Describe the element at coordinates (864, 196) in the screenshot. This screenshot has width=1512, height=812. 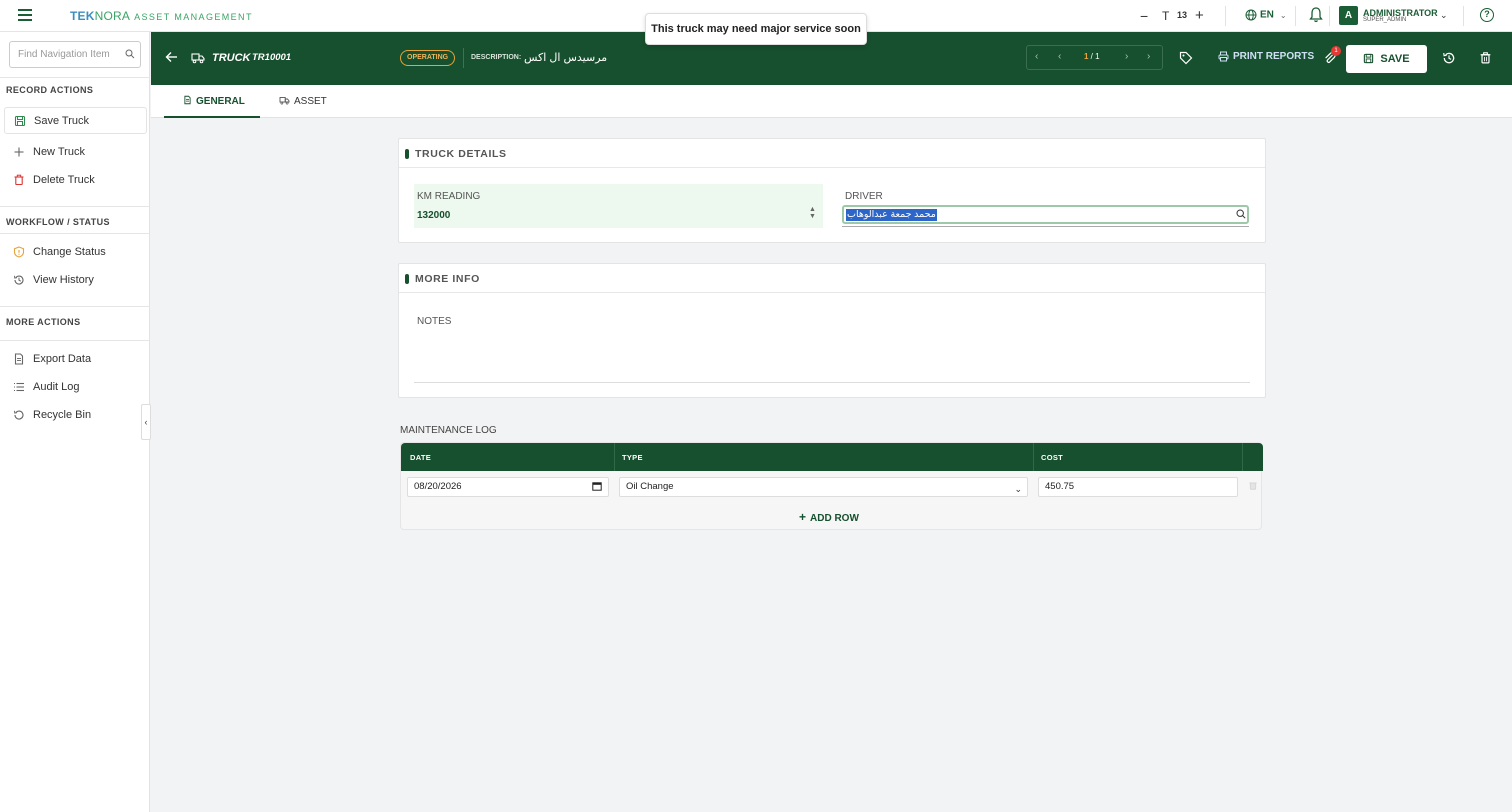
I see `driver-label: DRIVER` at that location.